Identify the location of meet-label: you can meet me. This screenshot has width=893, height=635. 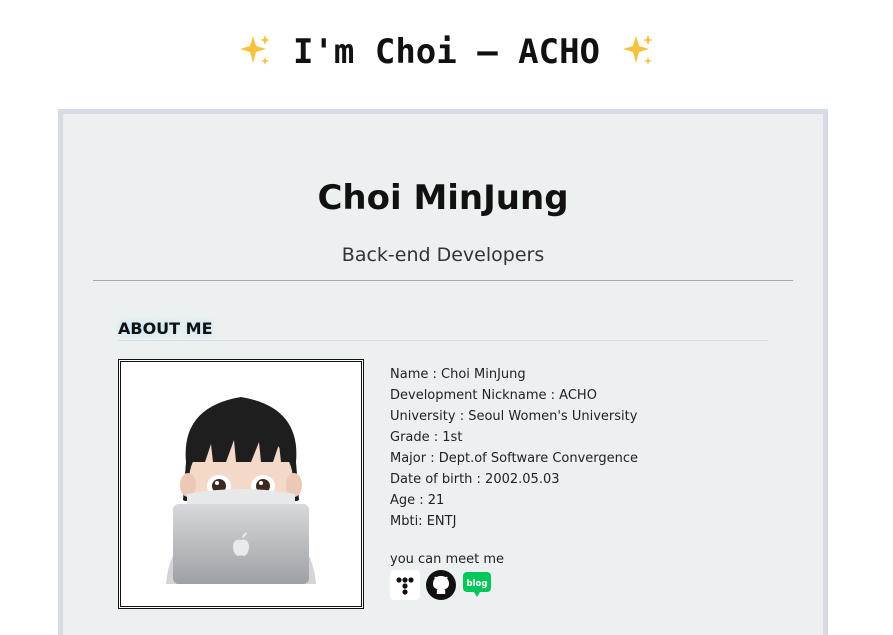
(447, 559).